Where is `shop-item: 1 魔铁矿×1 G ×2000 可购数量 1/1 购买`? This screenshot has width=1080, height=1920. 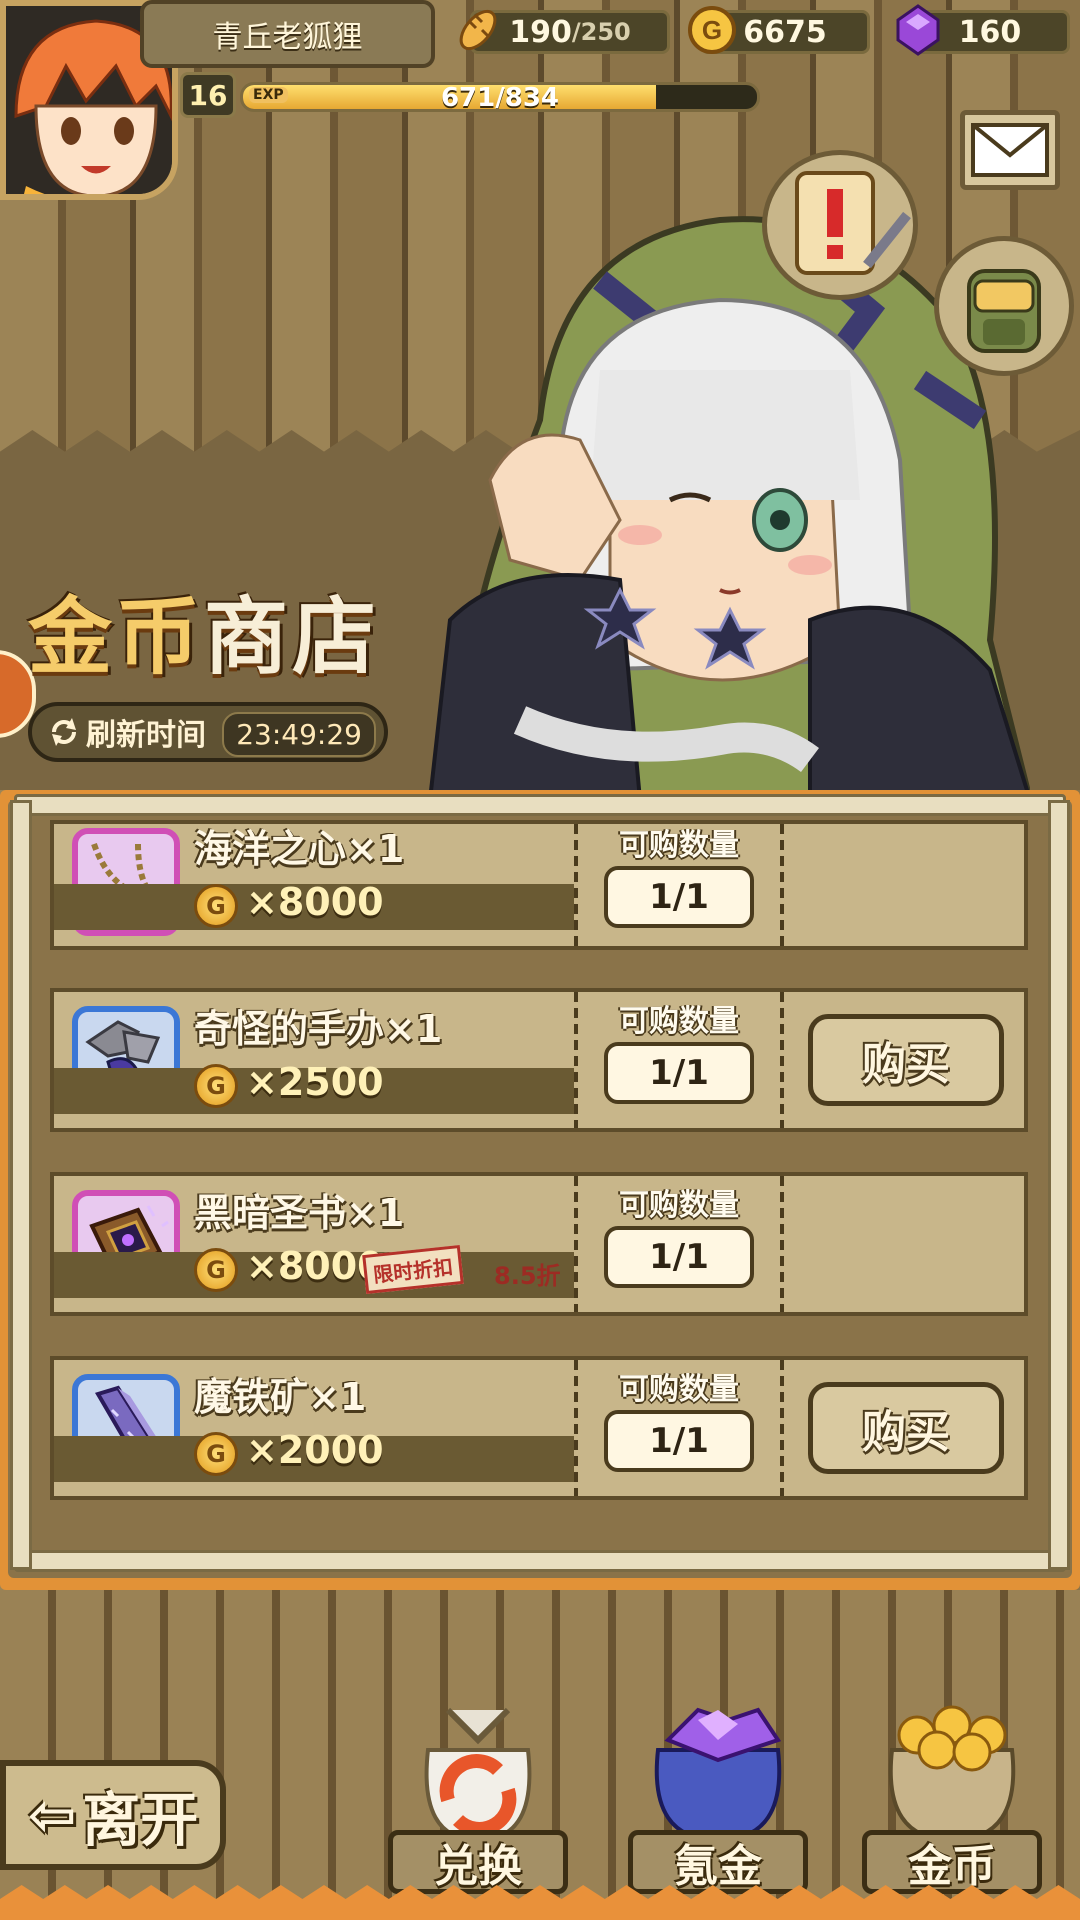 shop-item: 1 魔铁矿×1 G ×2000 可购数量 1/1 购买 is located at coordinates (539, 1428).